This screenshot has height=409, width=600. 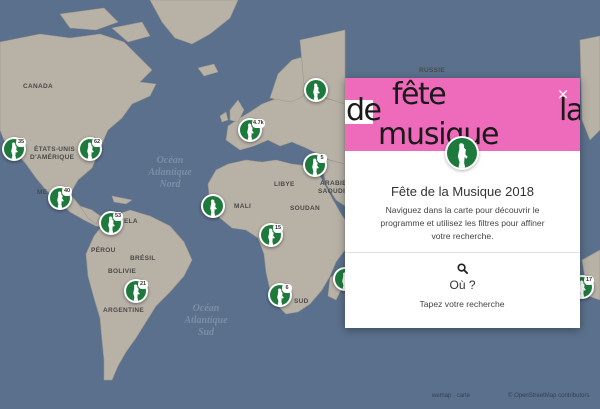 I want to click on event-marker-southern-africa: 6, so click(x=280, y=295).